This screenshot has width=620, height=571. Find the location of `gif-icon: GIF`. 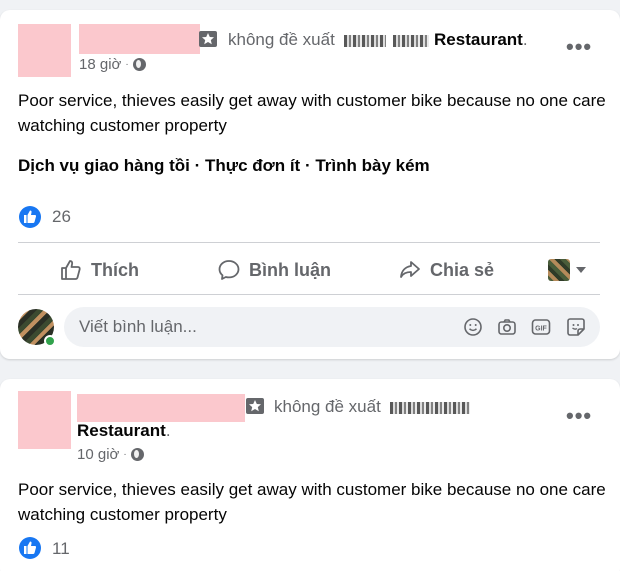

gif-icon: GIF is located at coordinates (541, 327).